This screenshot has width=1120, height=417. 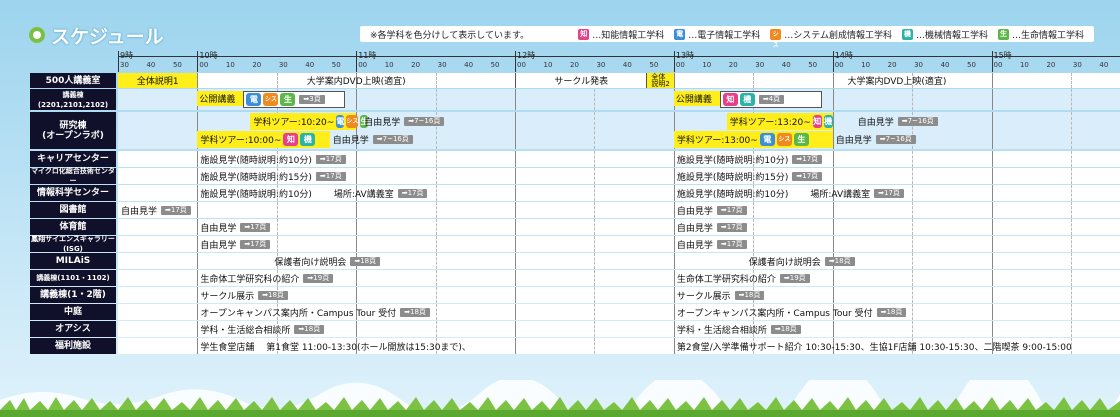 I want to click on department-badge: 生, so click(x=801, y=139).